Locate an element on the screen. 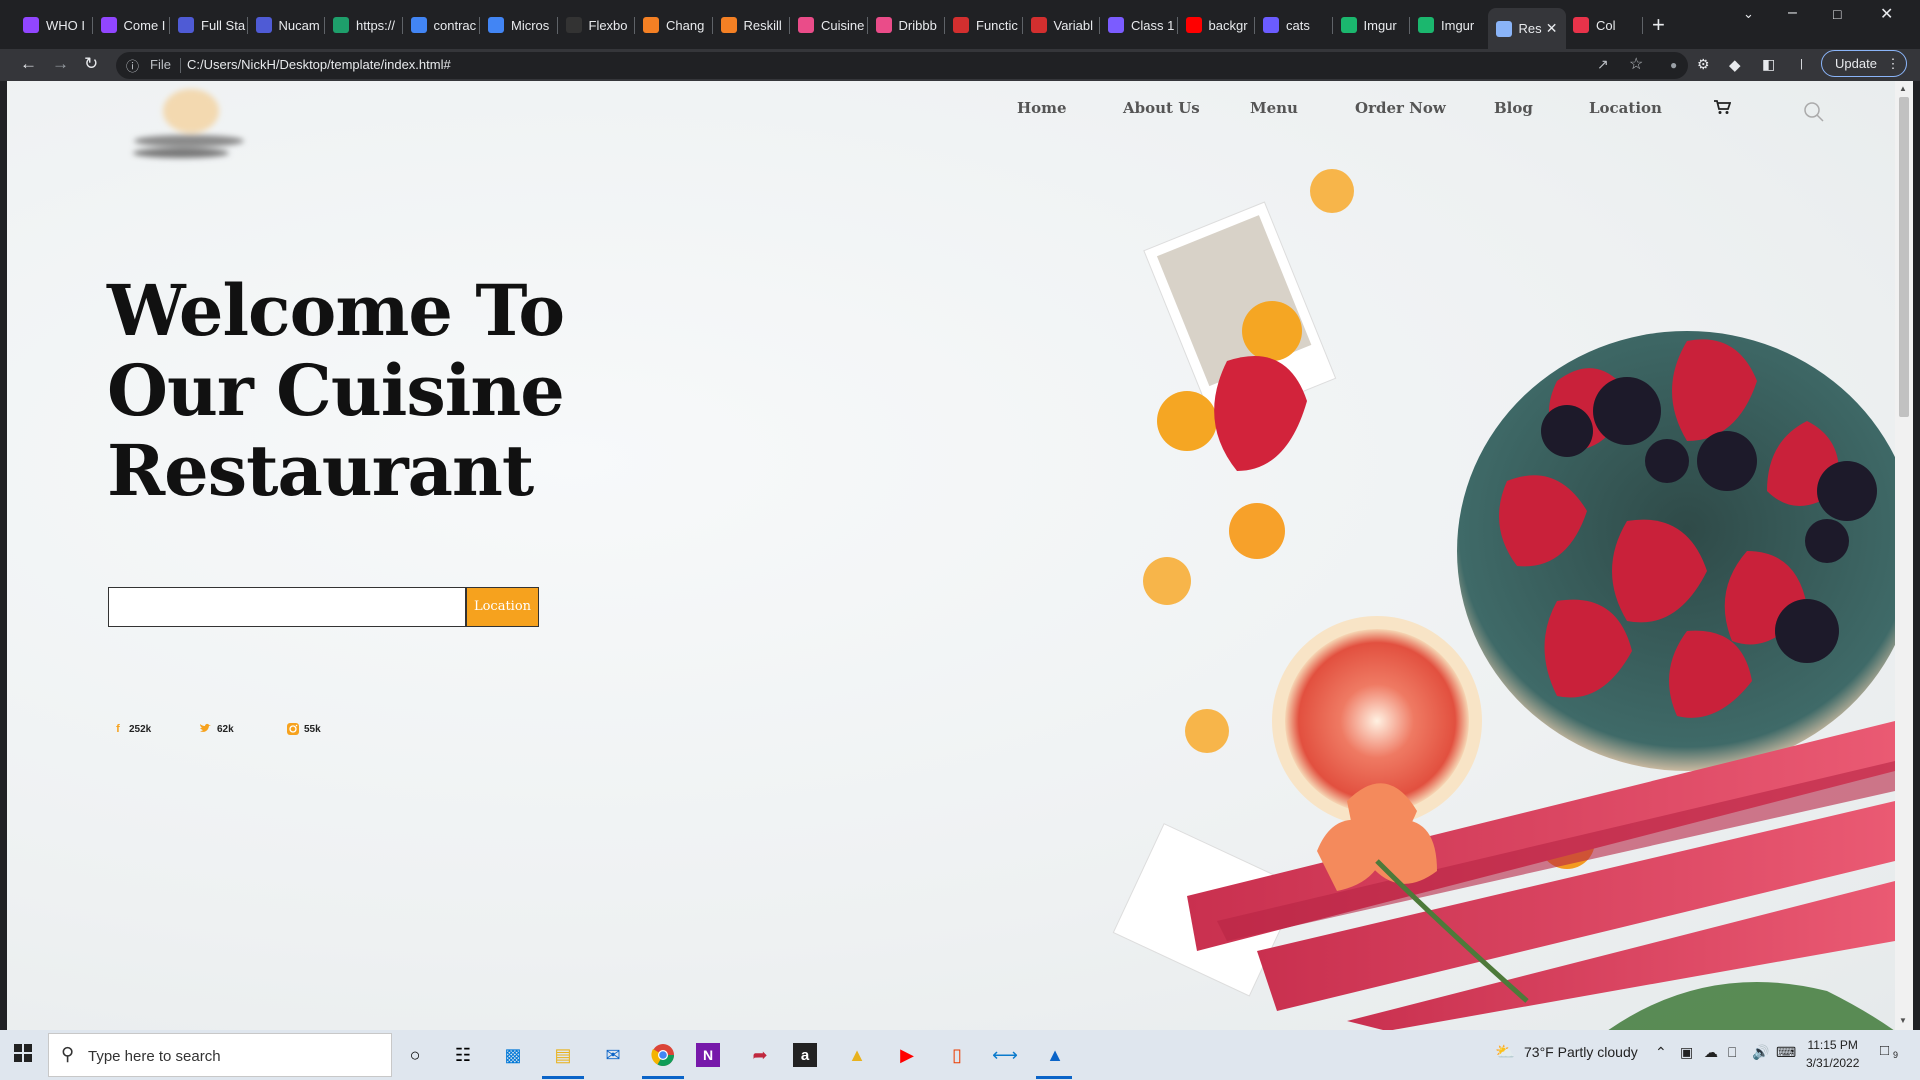 The height and width of the screenshot is (1080, 1920). vscode-icon: ⟷ is located at coordinates (1005, 1055).